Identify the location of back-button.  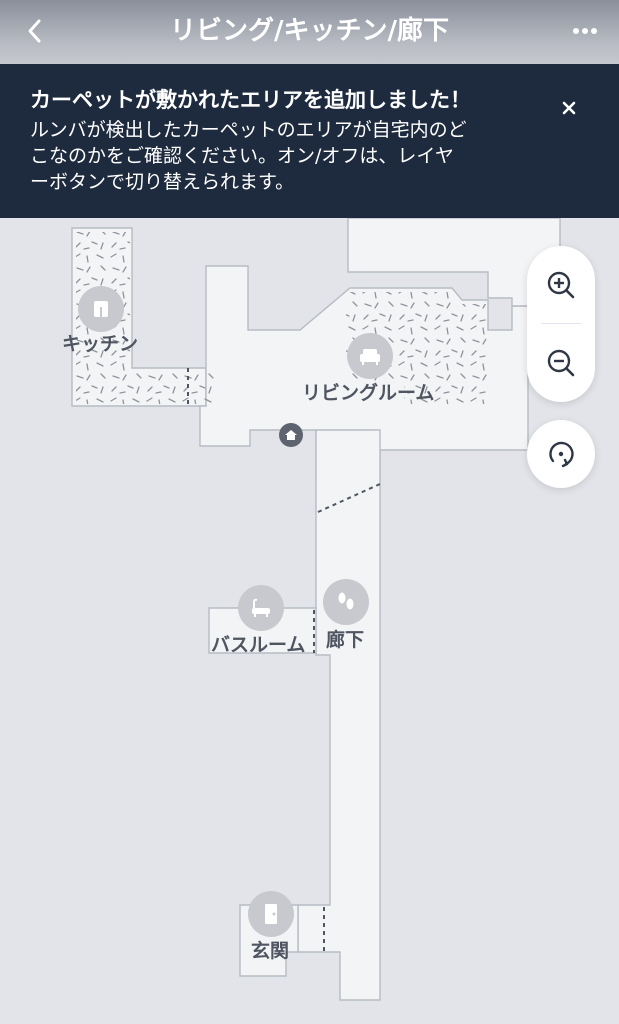
(35, 31).